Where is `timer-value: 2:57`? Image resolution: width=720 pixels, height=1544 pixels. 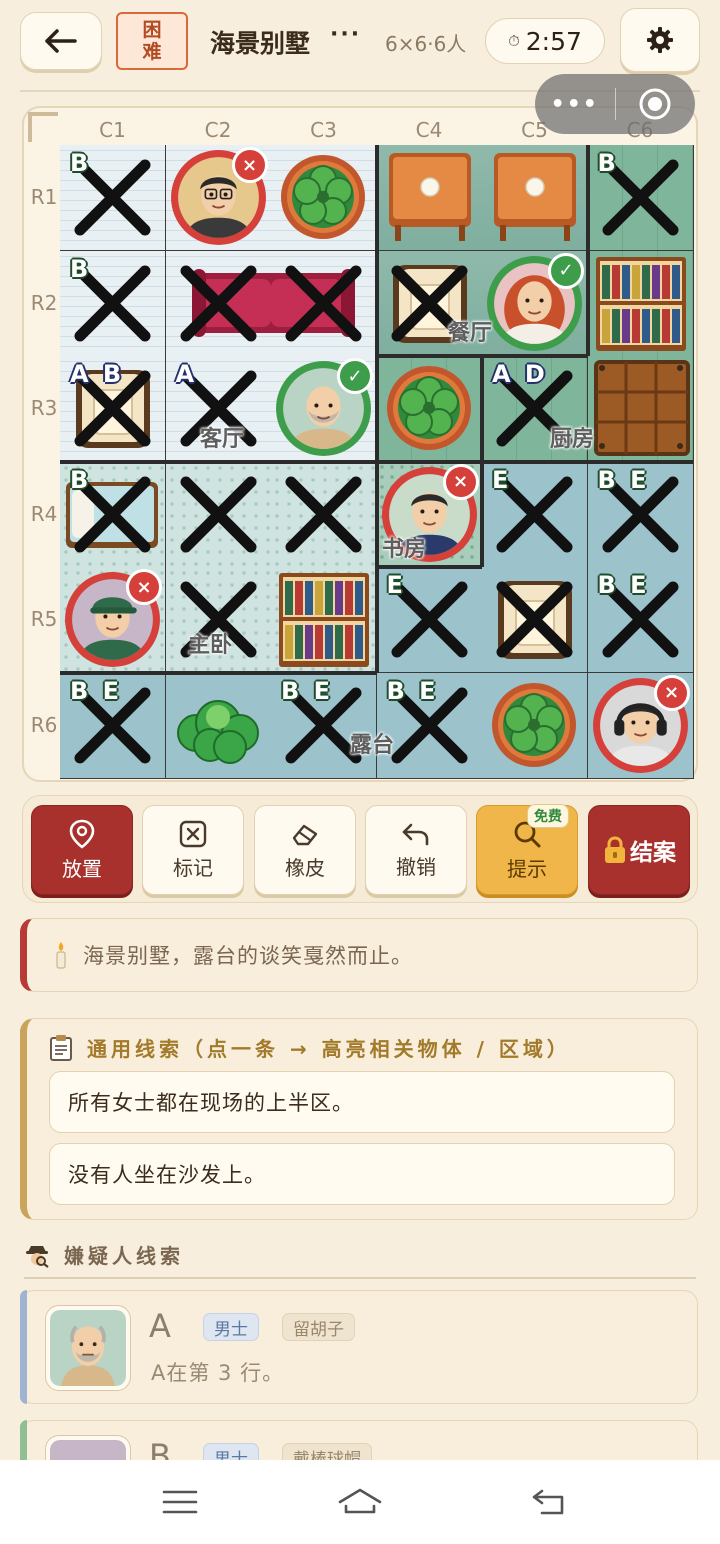 timer-value: 2:57 is located at coordinates (553, 41).